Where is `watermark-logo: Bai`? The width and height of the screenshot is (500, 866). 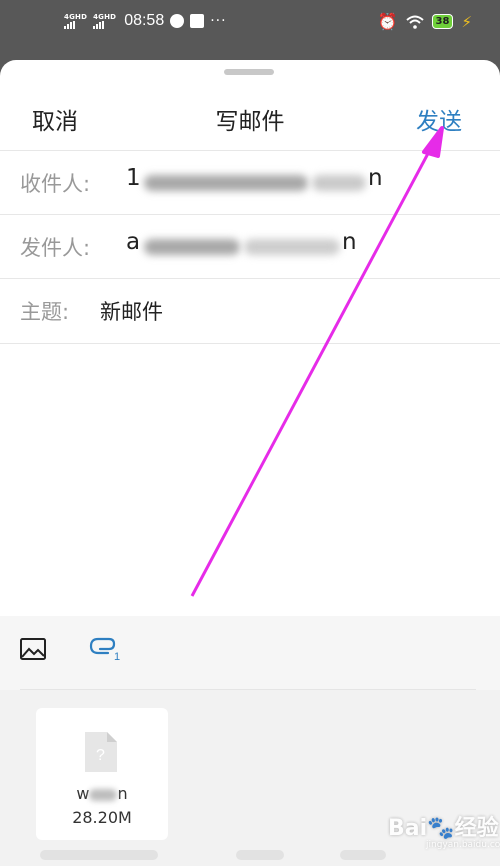 watermark-logo: Bai is located at coordinates (408, 828).